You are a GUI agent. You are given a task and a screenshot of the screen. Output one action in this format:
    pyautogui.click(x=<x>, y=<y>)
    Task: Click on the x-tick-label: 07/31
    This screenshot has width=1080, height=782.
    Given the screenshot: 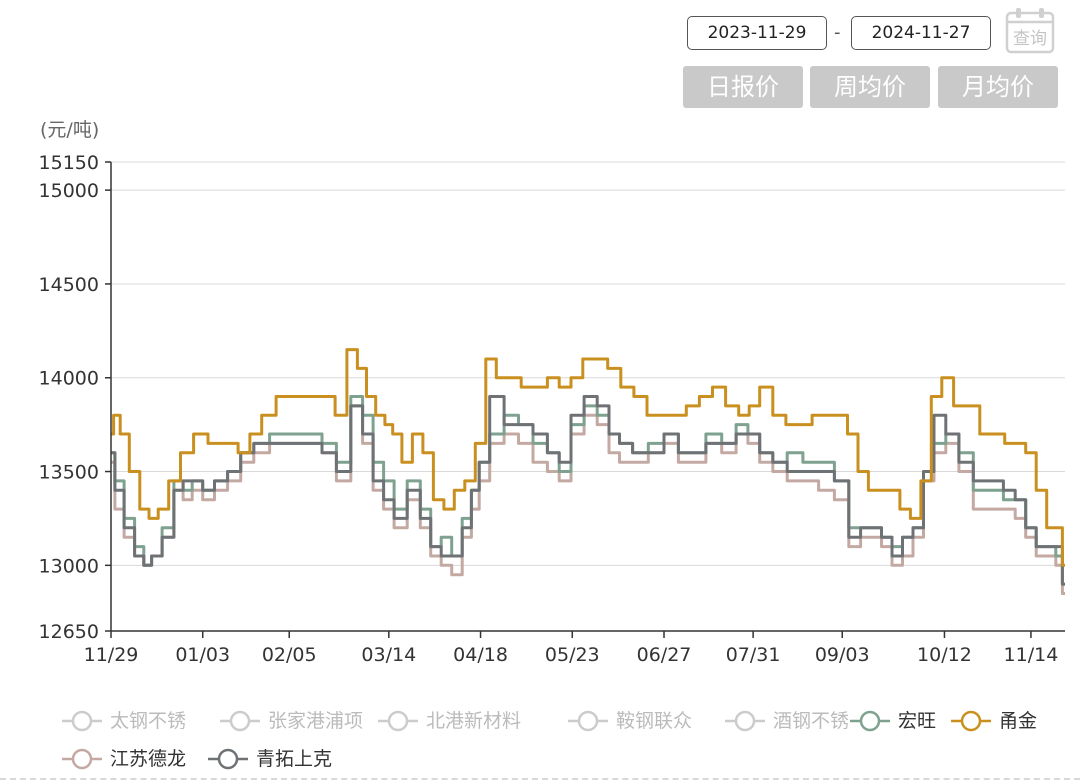 What is the action you would take?
    pyautogui.click(x=753, y=655)
    